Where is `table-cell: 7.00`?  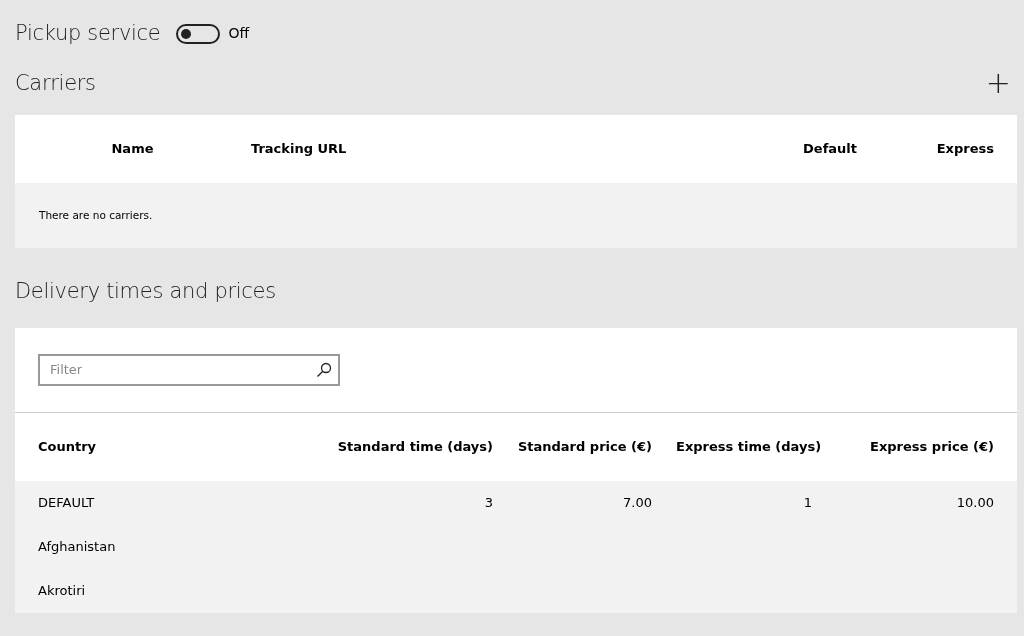
table-cell: 7.00 is located at coordinates (637, 502).